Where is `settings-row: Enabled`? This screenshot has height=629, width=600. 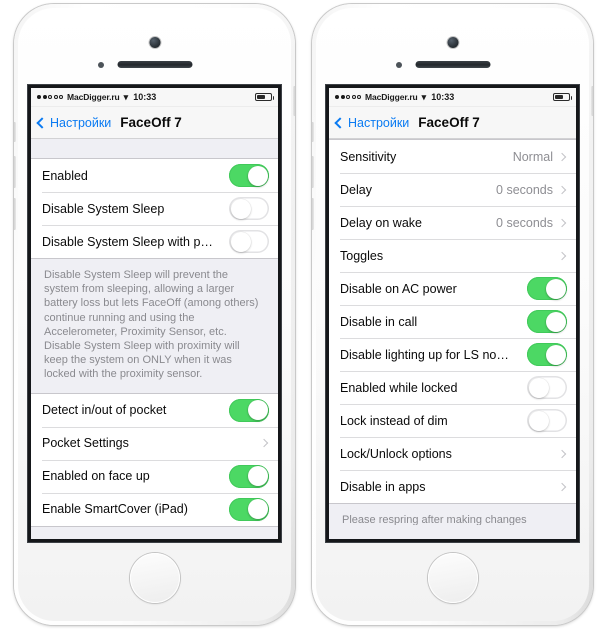 settings-row: Enabled is located at coordinates (154, 175).